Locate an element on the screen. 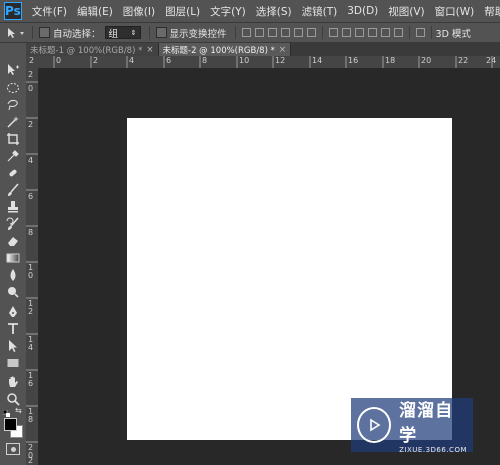  menu-filter: 滤镜(T) is located at coordinates (321, 11).